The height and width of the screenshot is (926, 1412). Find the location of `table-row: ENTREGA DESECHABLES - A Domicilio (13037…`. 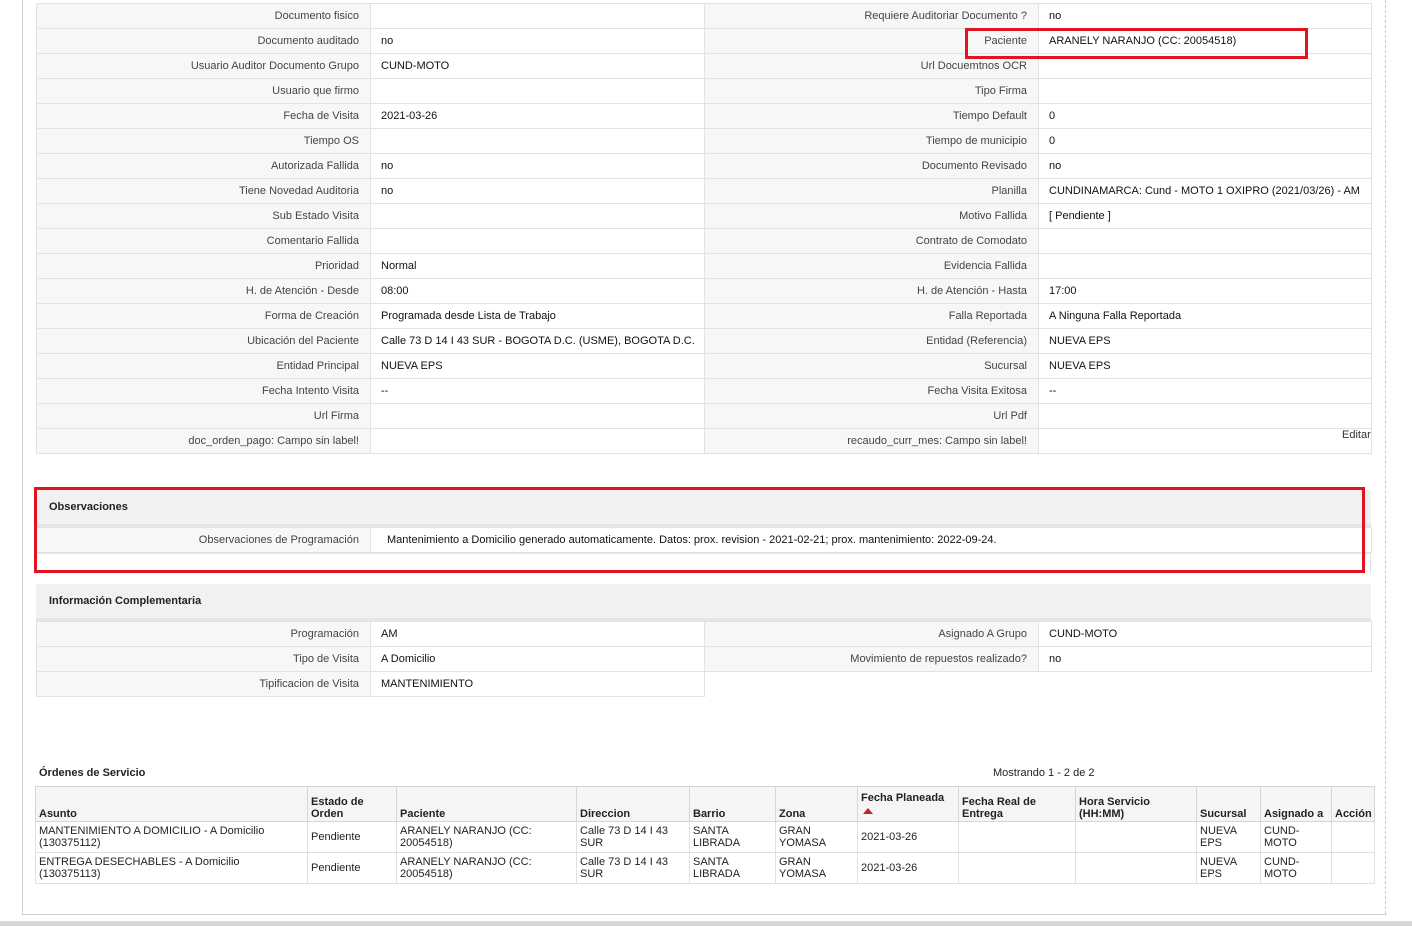

table-row: ENTREGA DESECHABLES - A Domicilio (13037… is located at coordinates (705, 868).